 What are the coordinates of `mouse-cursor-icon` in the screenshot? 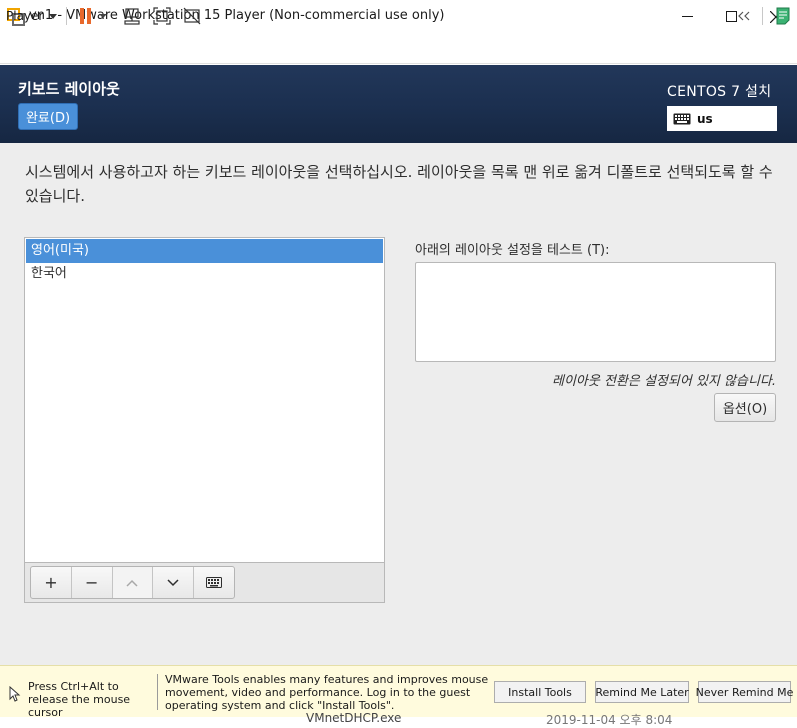 It's located at (15, 693).